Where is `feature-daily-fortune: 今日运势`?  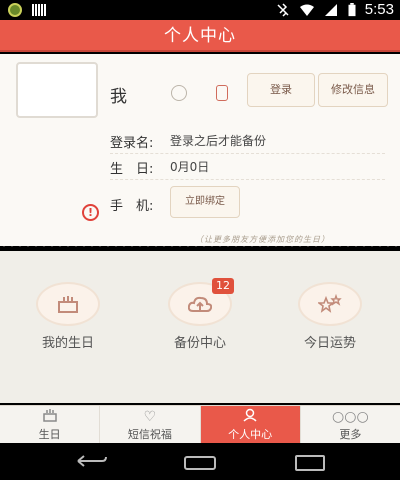
feature-daily-fortune: 今日运势 is located at coordinates (330, 316).